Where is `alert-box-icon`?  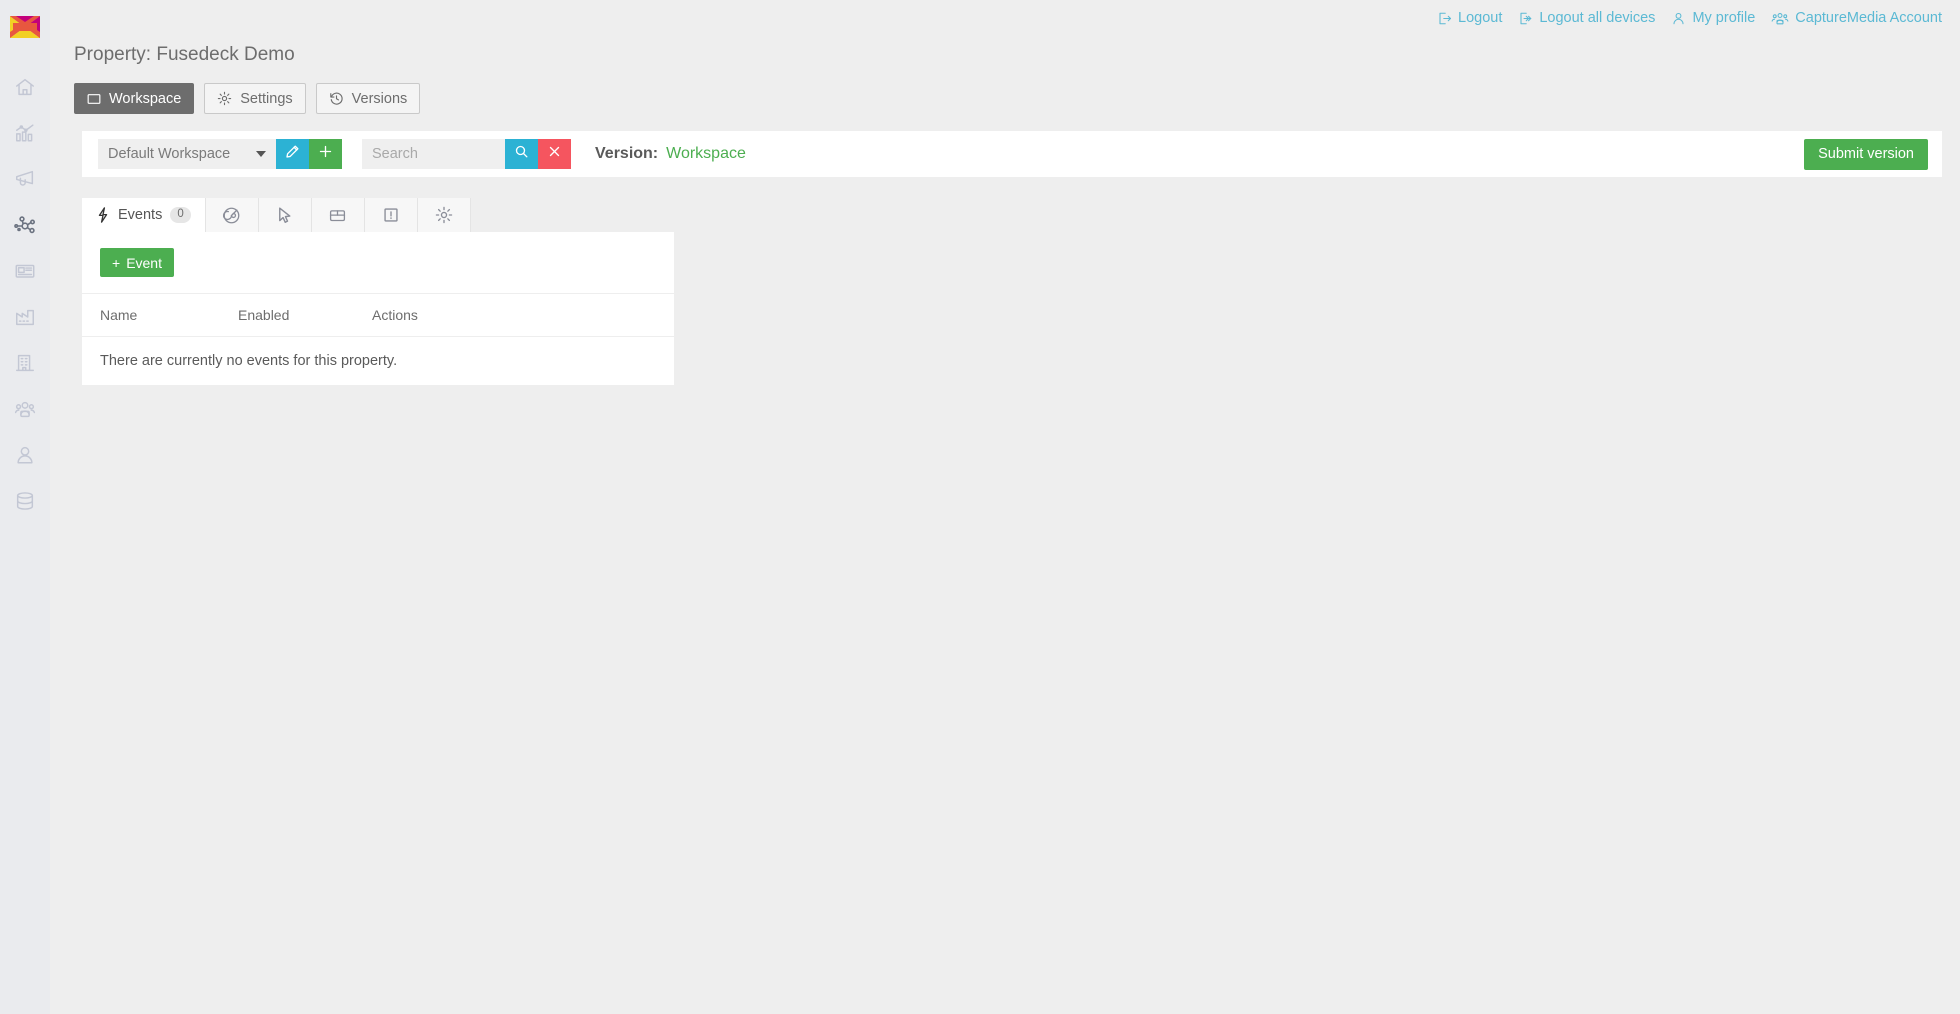 alert-box-icon is located at coordinates (391, 215).